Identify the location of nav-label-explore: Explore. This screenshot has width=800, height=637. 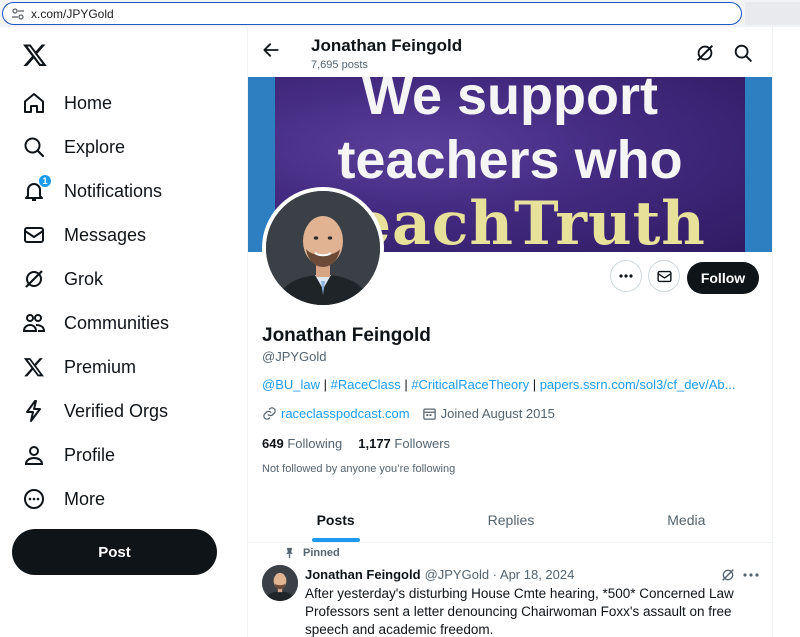
(95, 146).